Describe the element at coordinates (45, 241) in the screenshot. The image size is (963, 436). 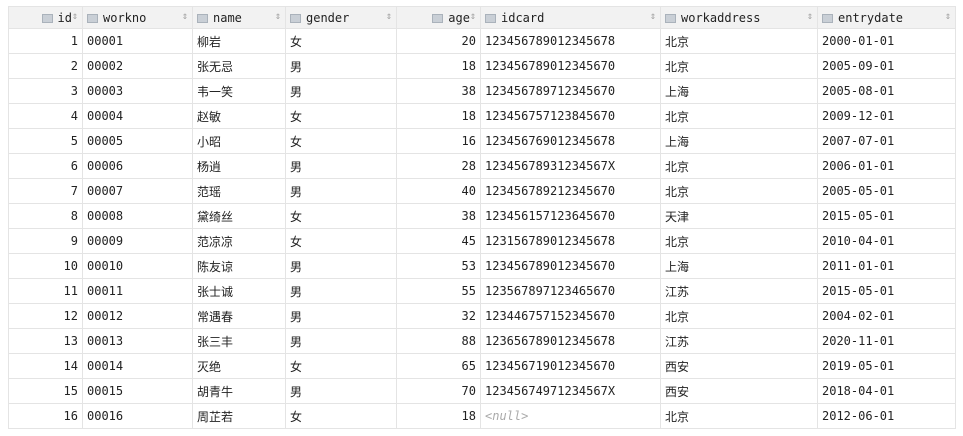
I see `cell-id: 9` at that location.